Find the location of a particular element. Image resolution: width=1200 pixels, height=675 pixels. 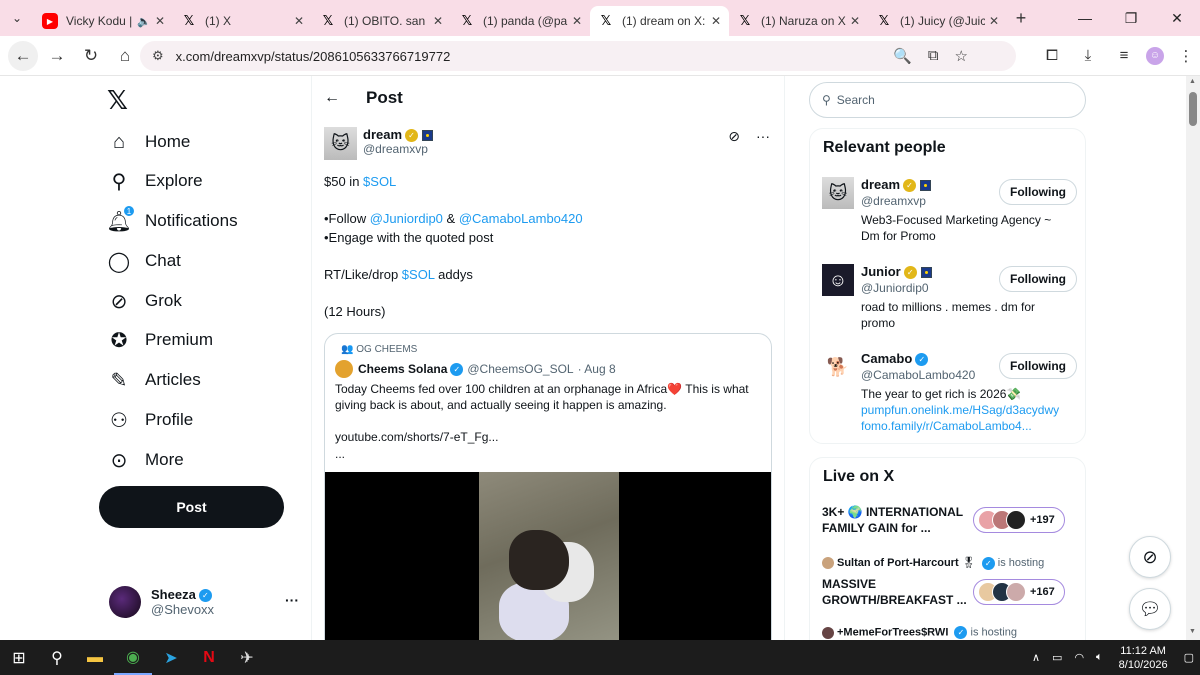

zoom-icon: 🔍 is located at coordinates (902, 56).